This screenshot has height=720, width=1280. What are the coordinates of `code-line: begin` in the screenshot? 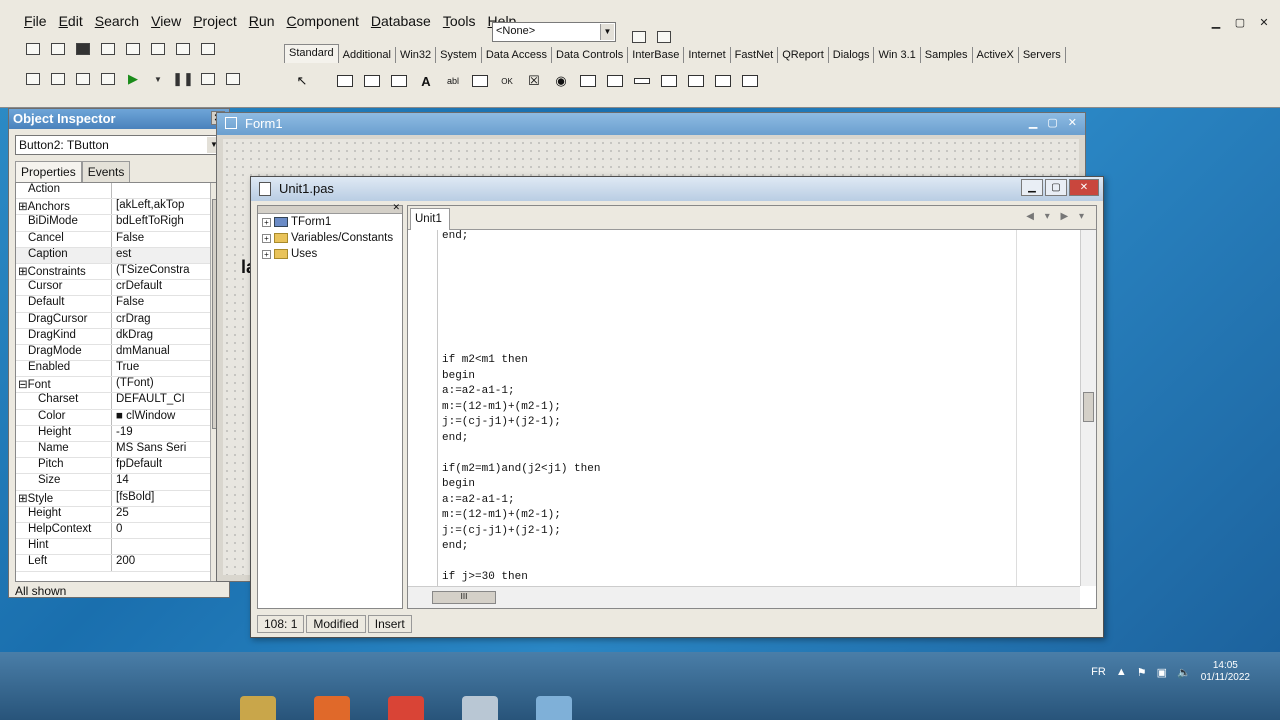 It's located at (760, 378).